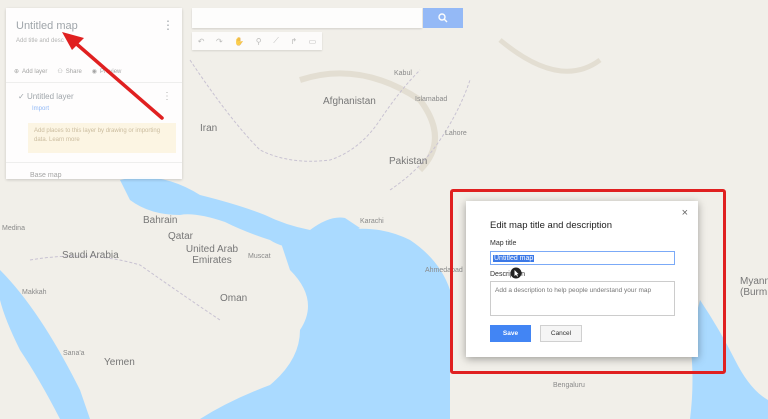 Image resolution: width=768 pixels, height=419 pixels. Describe the element at coordinates (259, 256) in the screenshot. I see `city-label: Muscat` at that location.